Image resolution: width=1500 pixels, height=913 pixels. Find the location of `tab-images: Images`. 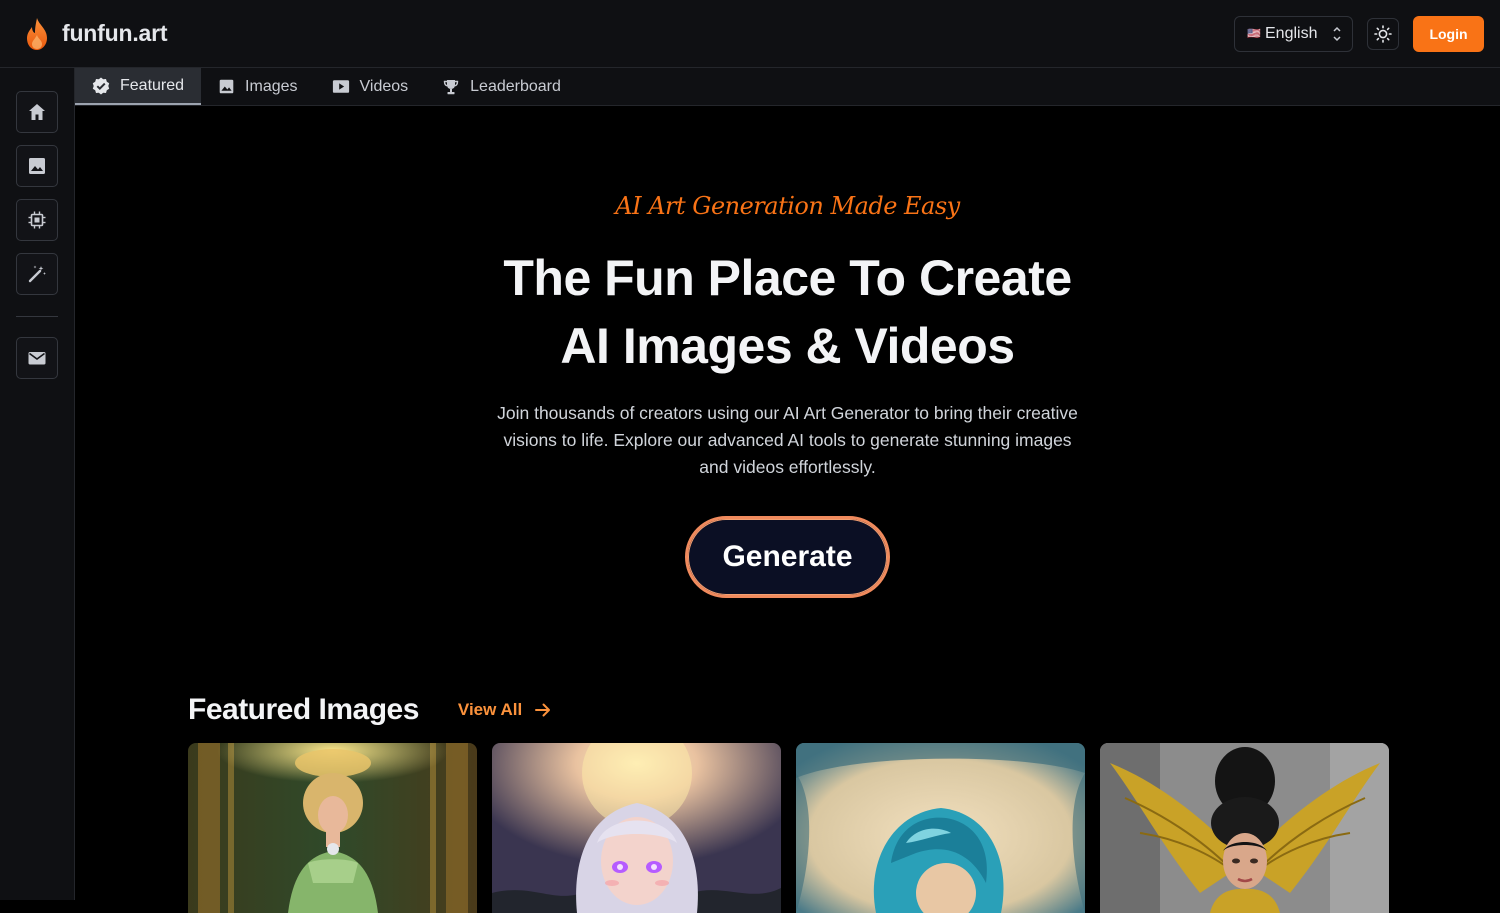

tab-images: Images is located at coordinates (257, 86).